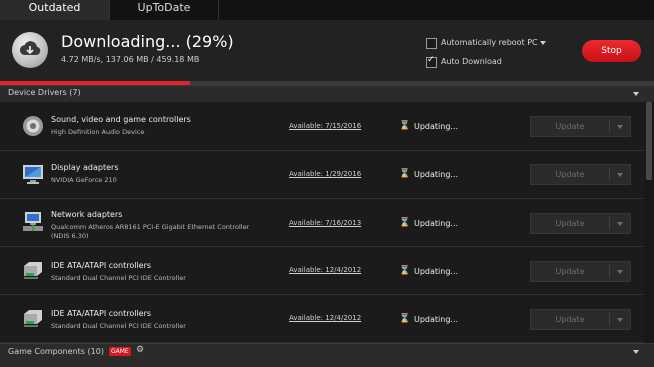 The height and width of the screenshot is (367, 654). Describe the element at coordinates (30, 50) in the screenshot. I see `cloud-download-icon` at that location.